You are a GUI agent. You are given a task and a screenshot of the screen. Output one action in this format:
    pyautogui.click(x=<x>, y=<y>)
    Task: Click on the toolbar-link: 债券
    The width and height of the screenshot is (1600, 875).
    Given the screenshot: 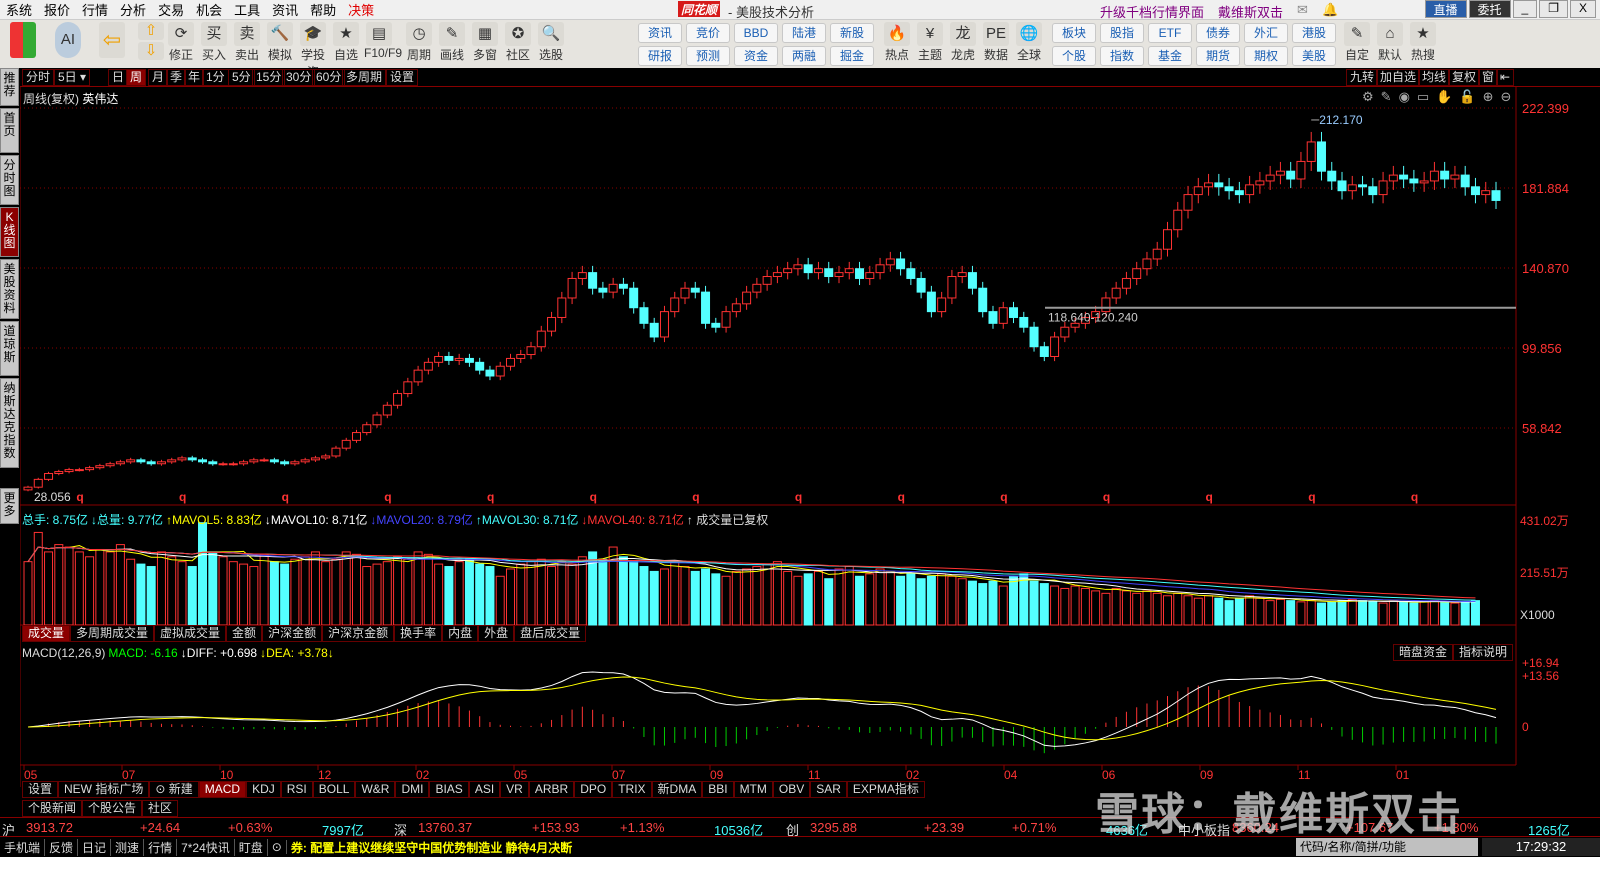 What is the action you would take?
    pyautogui.click(x=1218, y=33)
    